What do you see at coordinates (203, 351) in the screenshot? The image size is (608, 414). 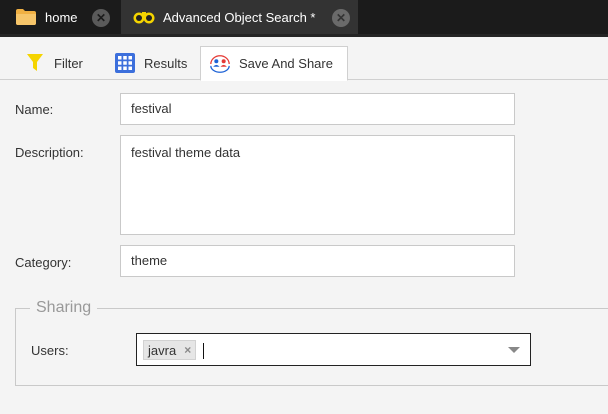 I see `text-cursor` at bounding box center [203, 351].